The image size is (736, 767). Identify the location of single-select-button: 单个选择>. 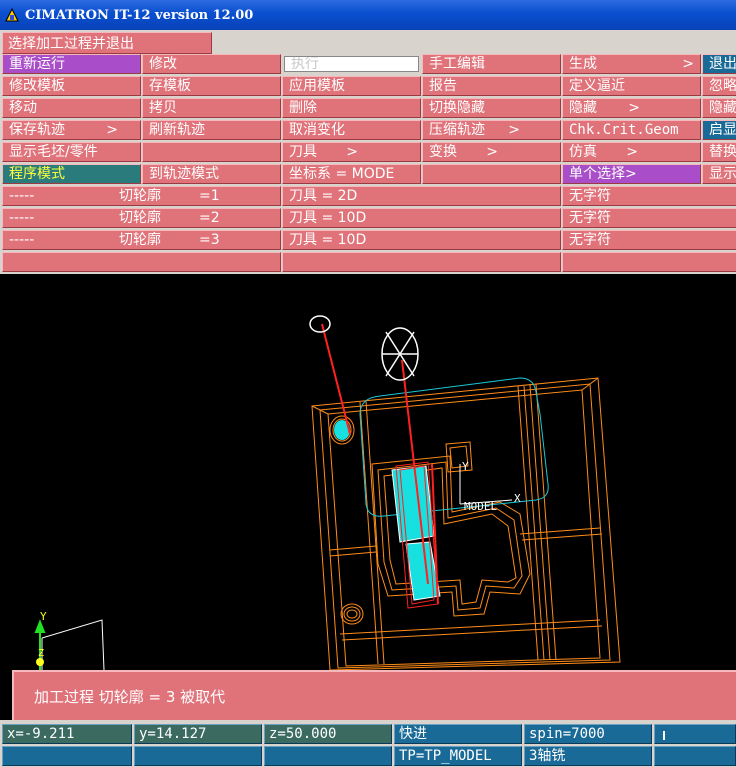
(631, 174).